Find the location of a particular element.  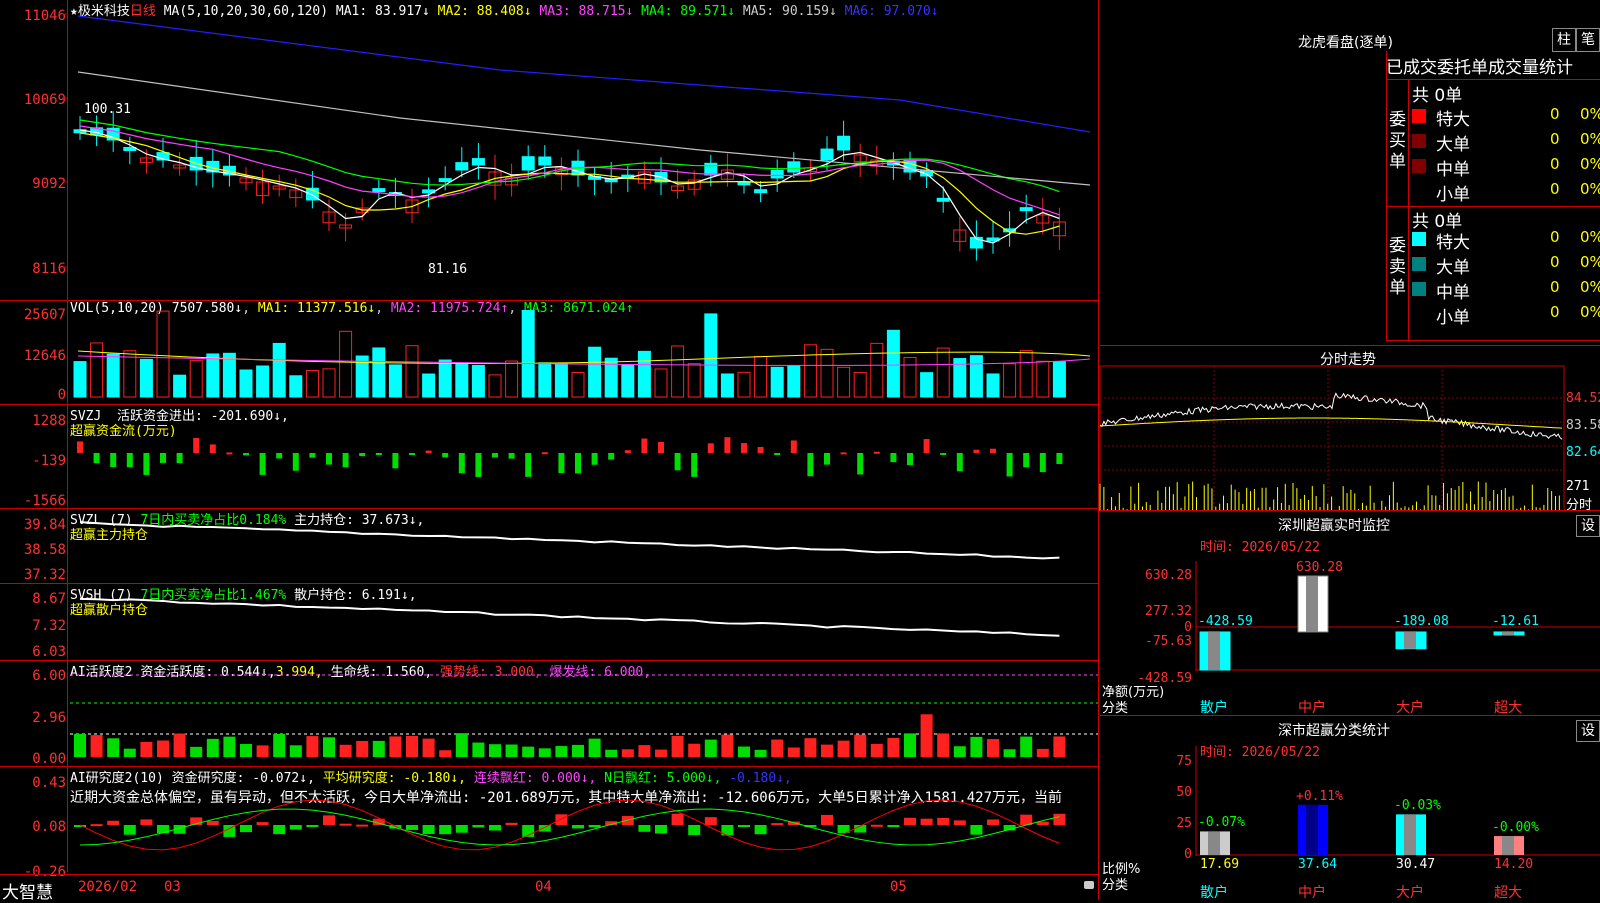

svsh-chart is located at coordinates (549, 622).